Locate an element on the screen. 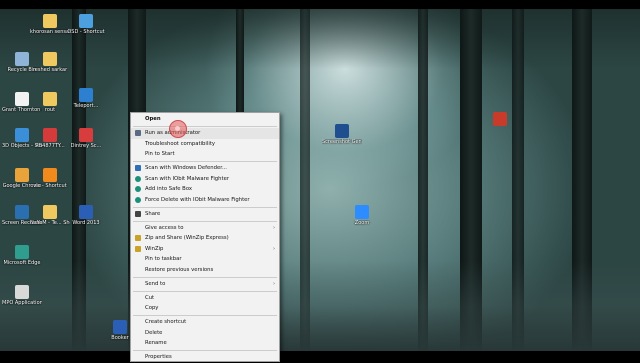  desktop-icon-label: Microsoft Edge is located at coordinates (22, 263).